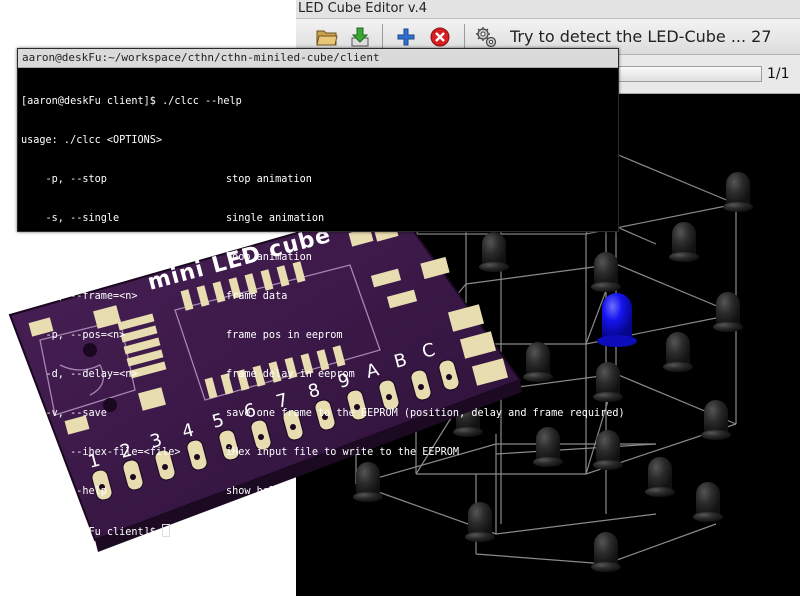  I want to click on terminal-option-row: -p, --stop stop animation, so click(318, 179).